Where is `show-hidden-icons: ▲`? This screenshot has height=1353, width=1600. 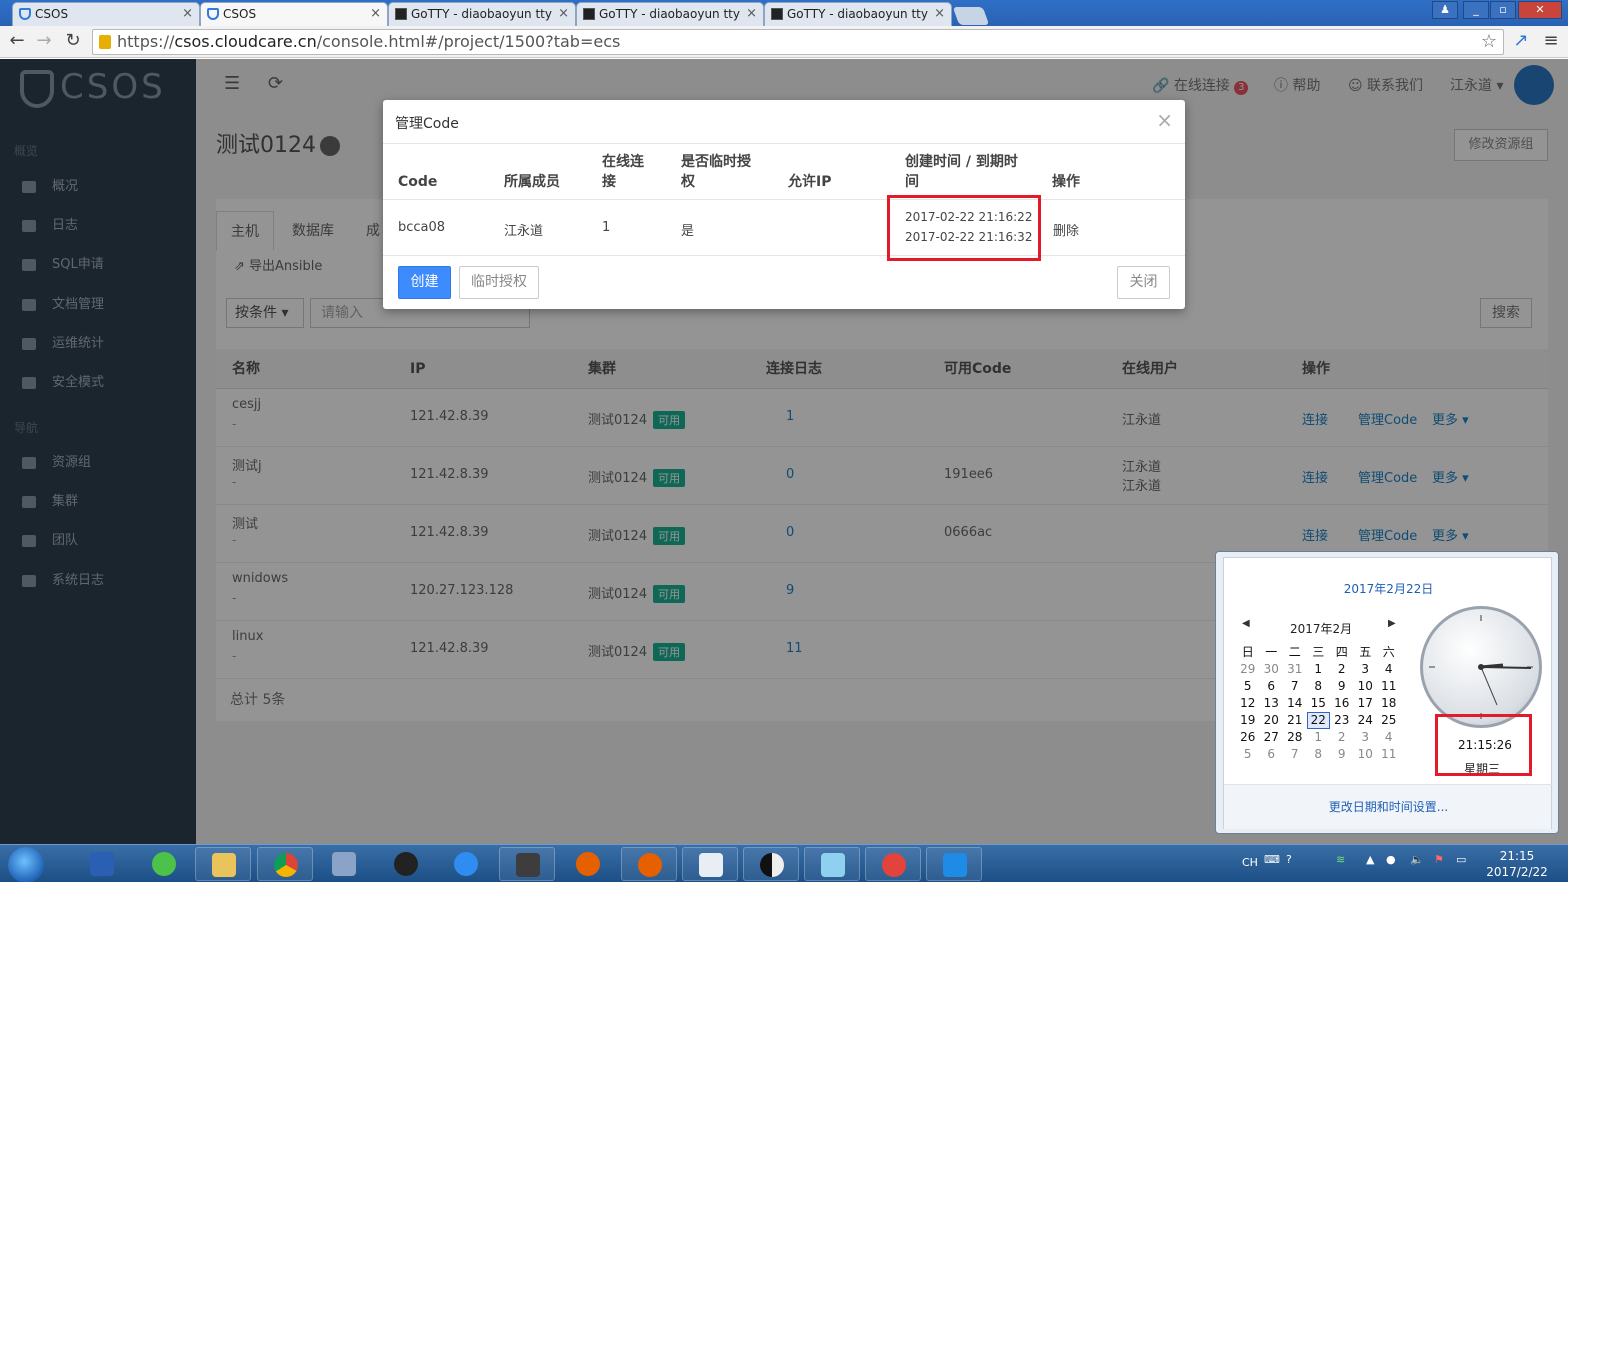 show-hidden-icons: ▲ is located at coordinates (1370, 859).